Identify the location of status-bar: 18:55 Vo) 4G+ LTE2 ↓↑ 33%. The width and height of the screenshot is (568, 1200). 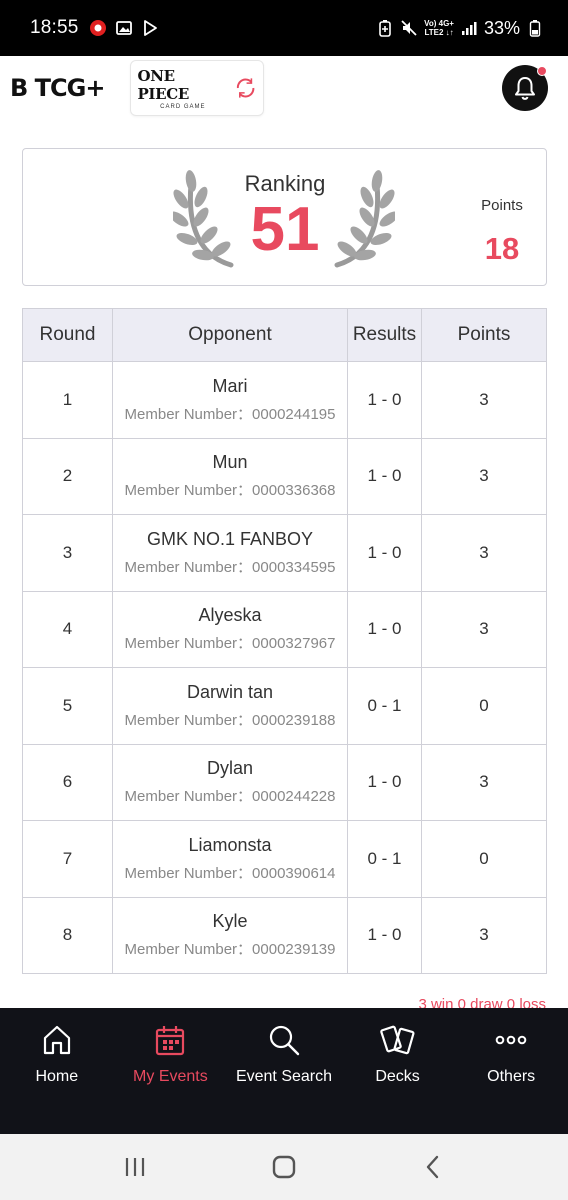
(284, 28).